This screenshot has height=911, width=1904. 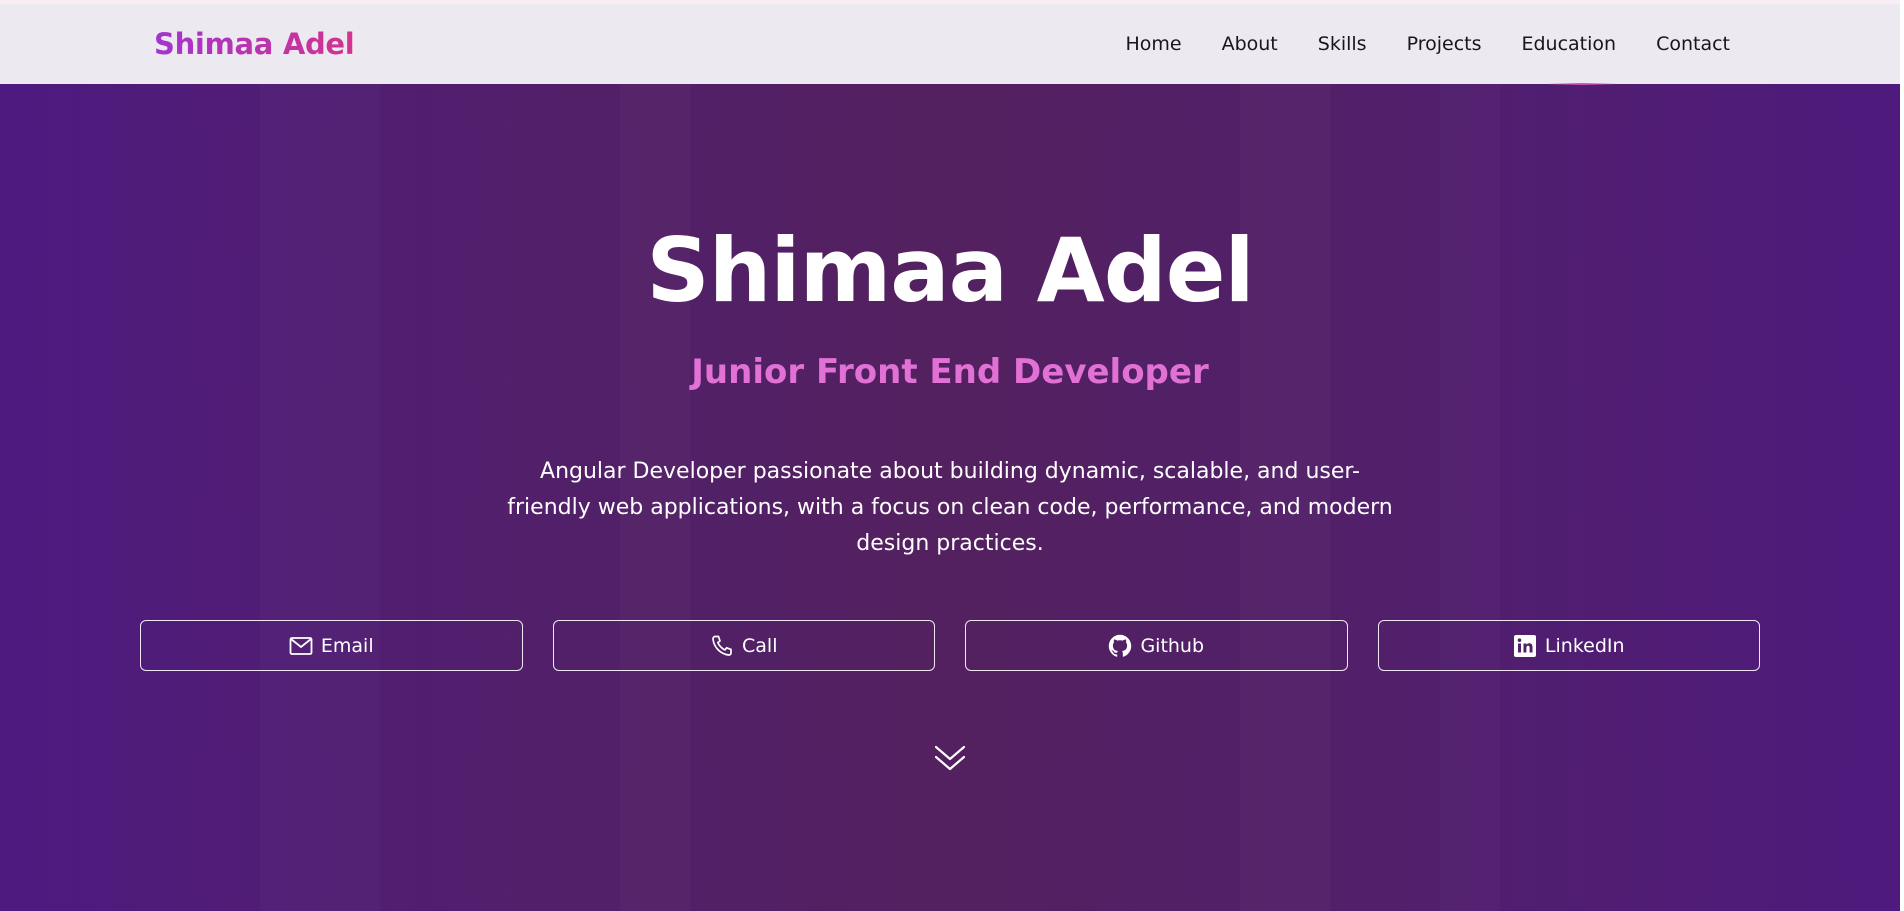 I want to click on github-button: Github, so click(x=1156, y=645).